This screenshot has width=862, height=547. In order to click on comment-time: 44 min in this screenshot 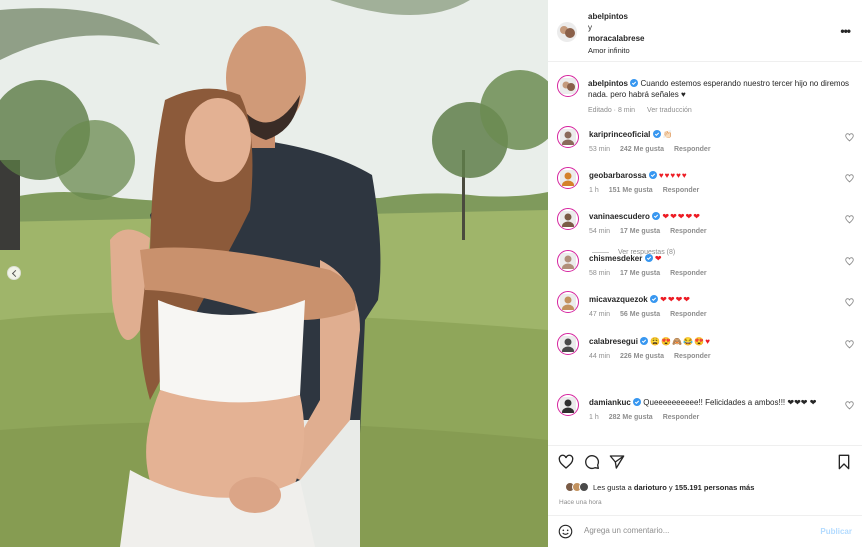, I will do `click(600, 356)`.